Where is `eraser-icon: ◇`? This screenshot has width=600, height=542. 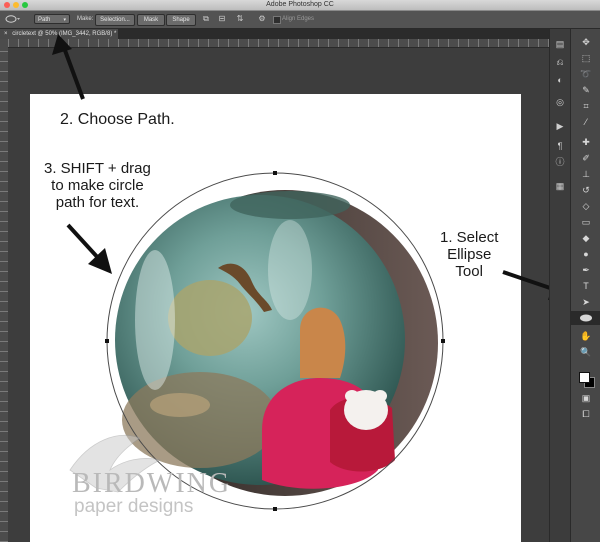 eraser-icon: ◇ is located at coordinates (585, 206).